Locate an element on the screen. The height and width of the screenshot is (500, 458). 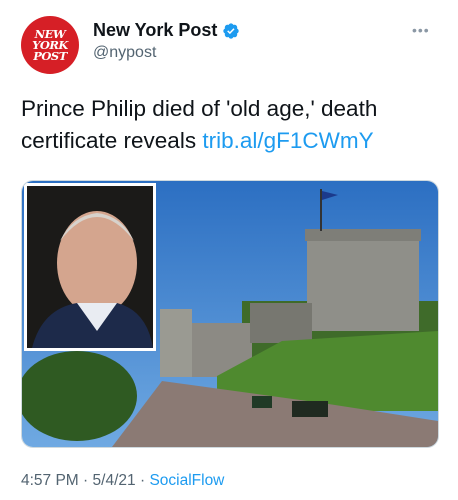
handle: @nypost is located at coordinates (124, 53).